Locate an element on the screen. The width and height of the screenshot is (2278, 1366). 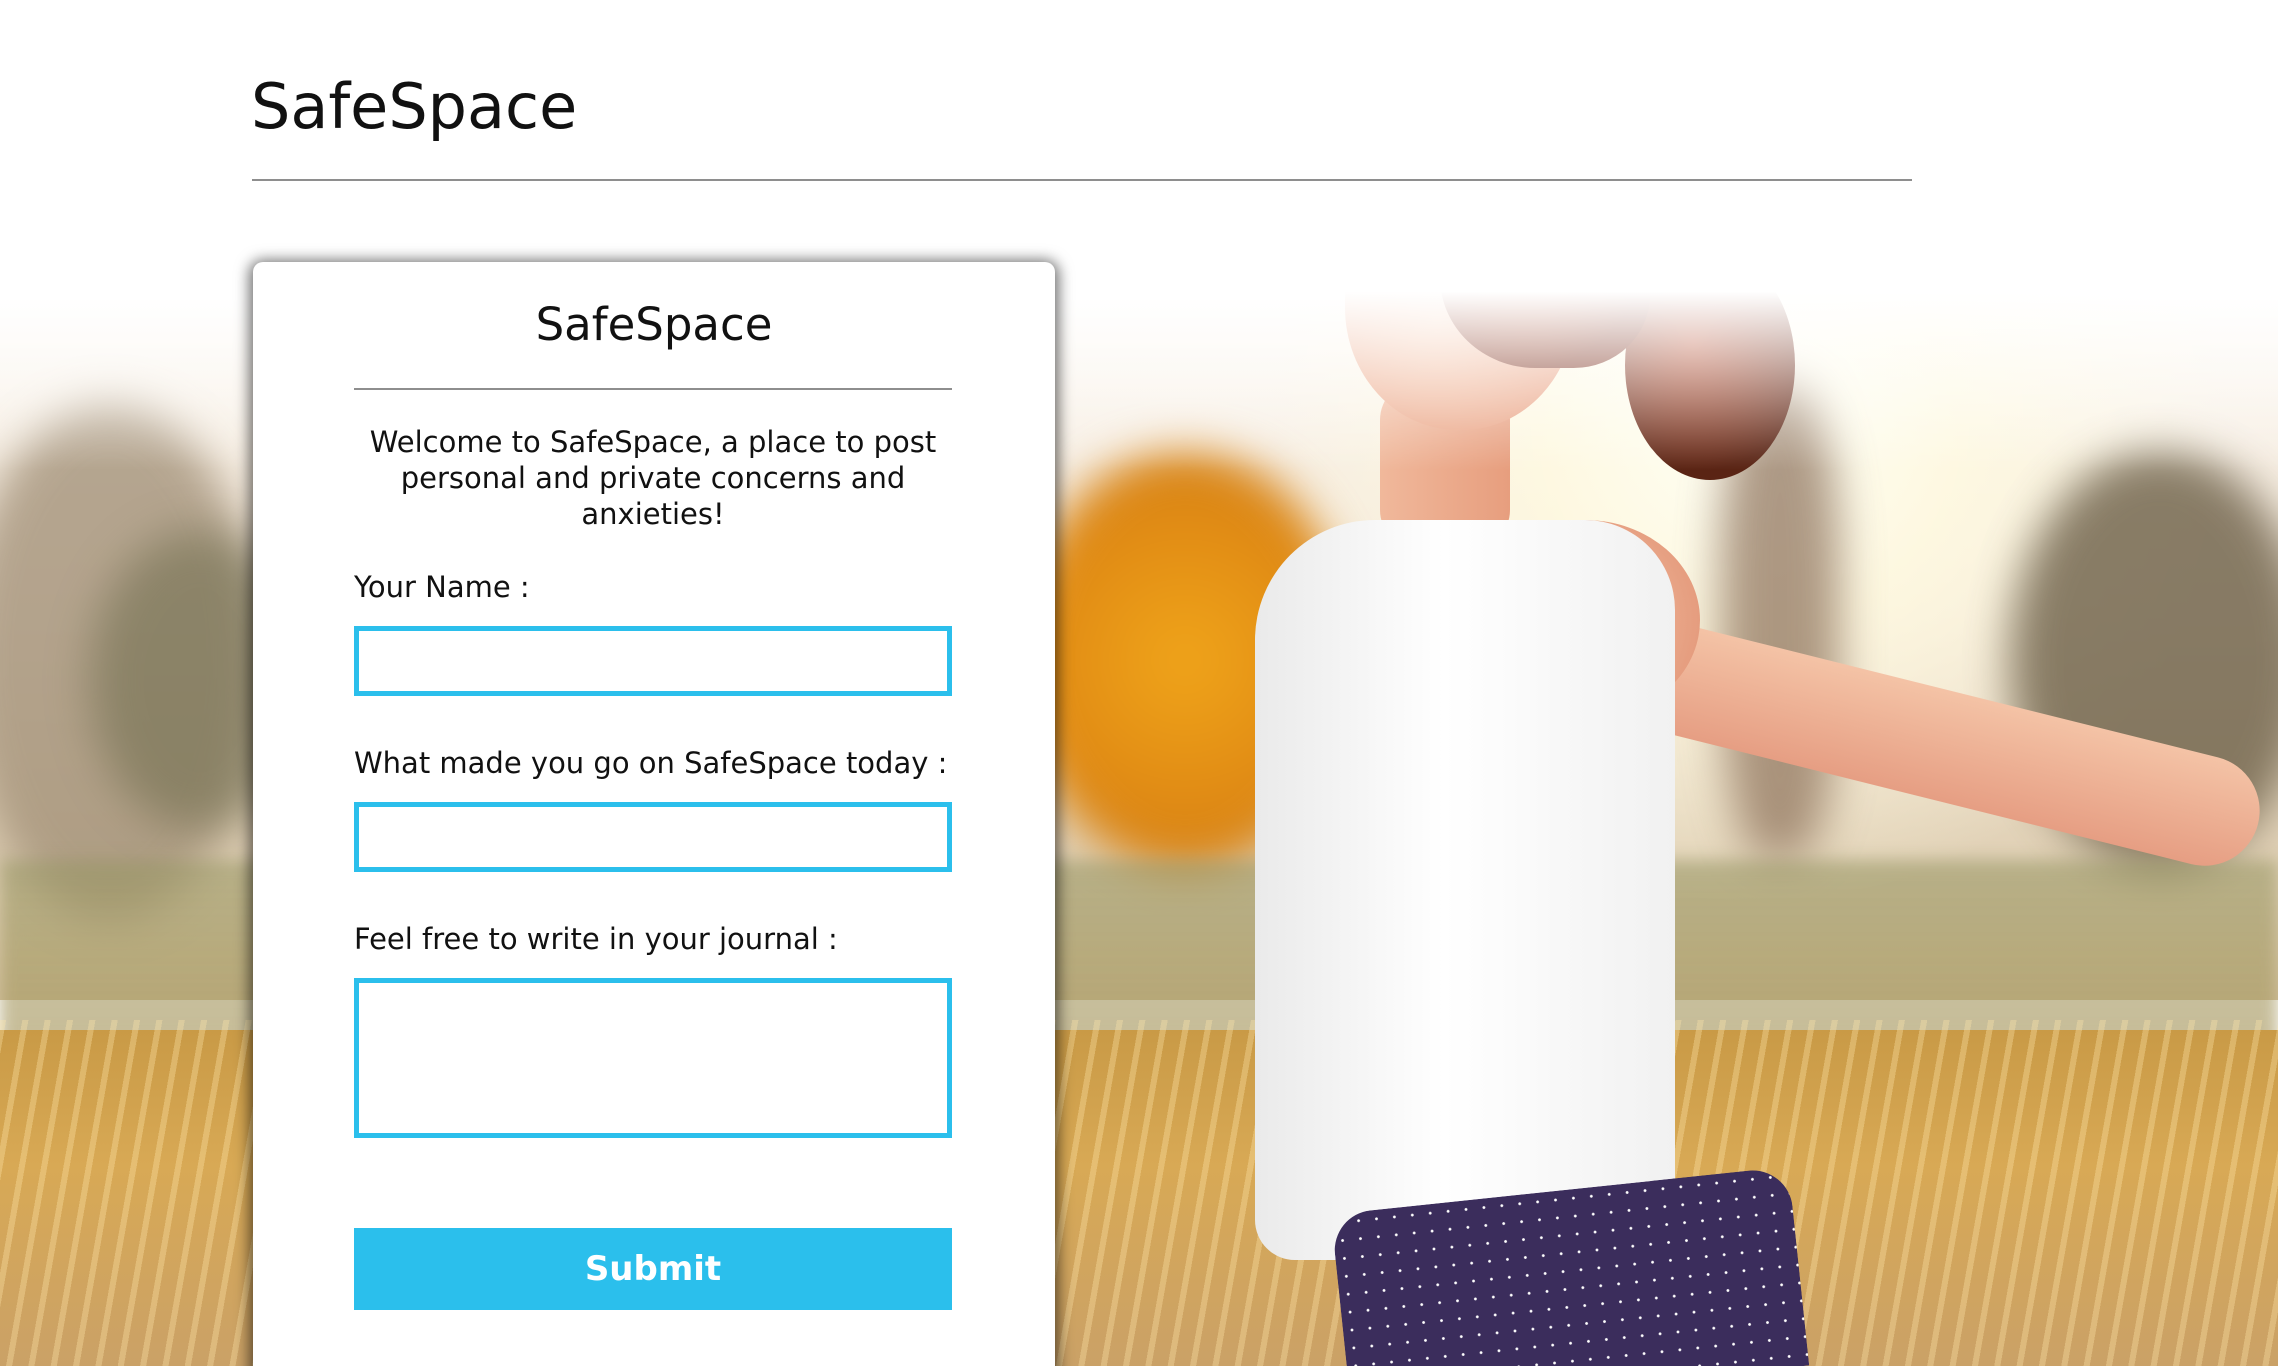
header-divider is located at coordinates (1082, 180).